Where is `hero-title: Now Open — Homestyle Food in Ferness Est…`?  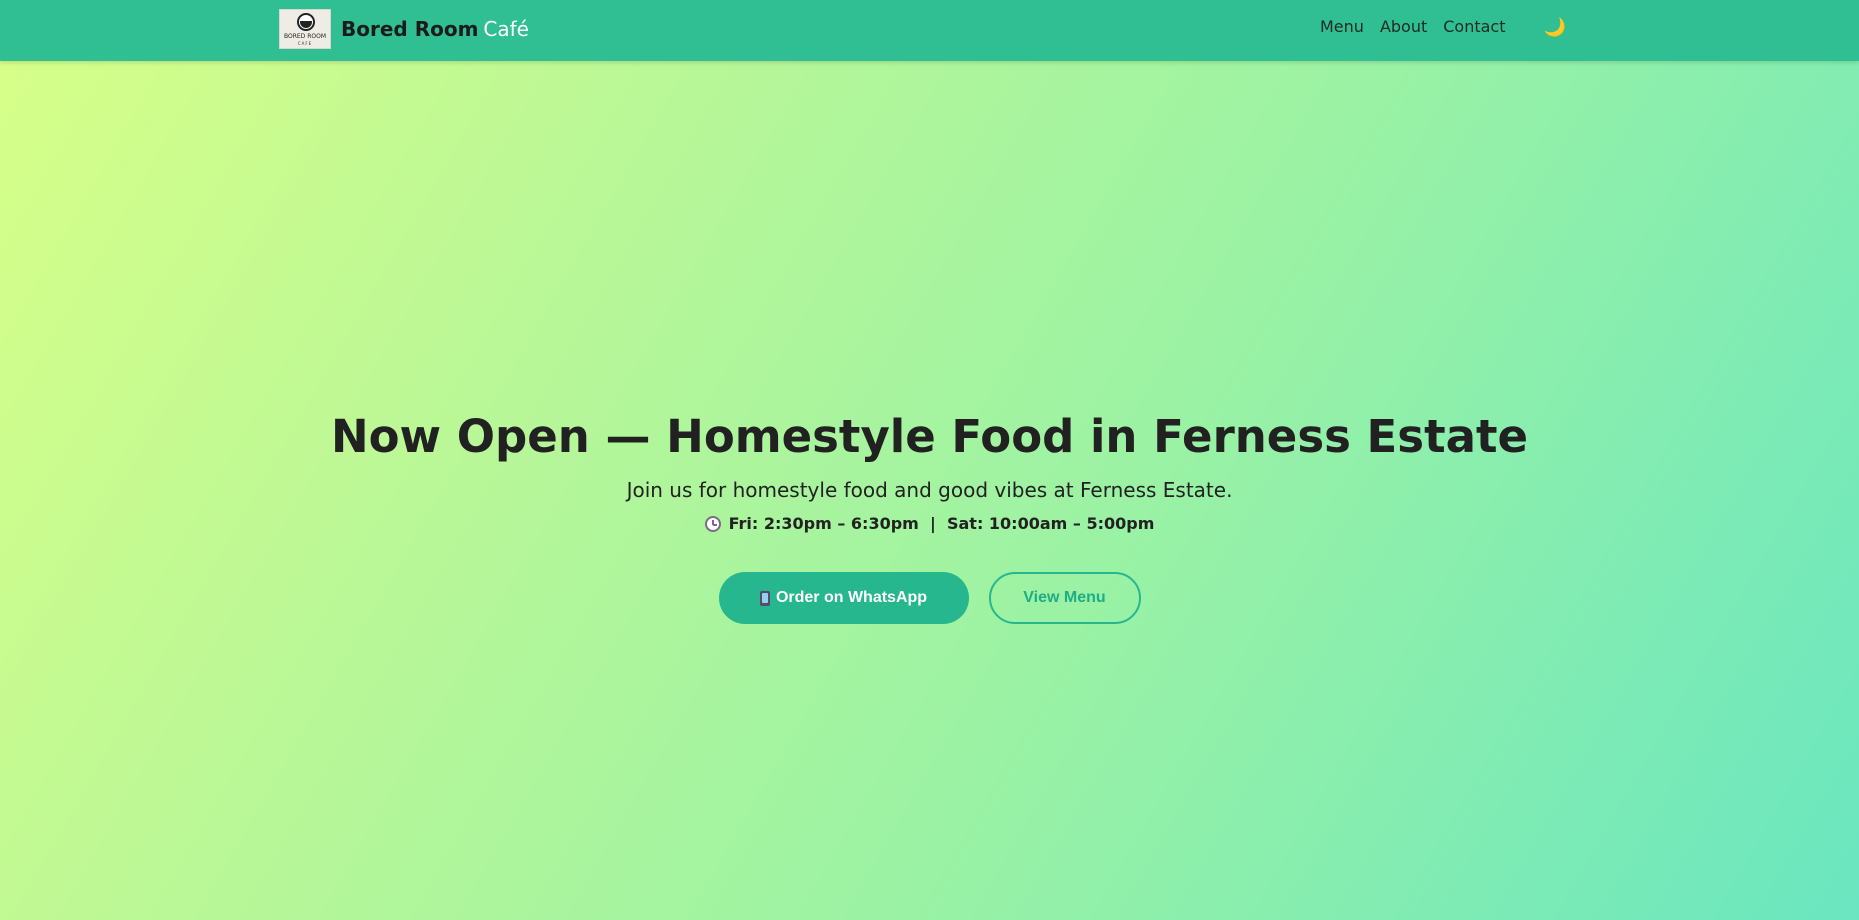 hero-title: Now Open — Homestyle Food in Ferness Est… is located at coordinates (929, 436).